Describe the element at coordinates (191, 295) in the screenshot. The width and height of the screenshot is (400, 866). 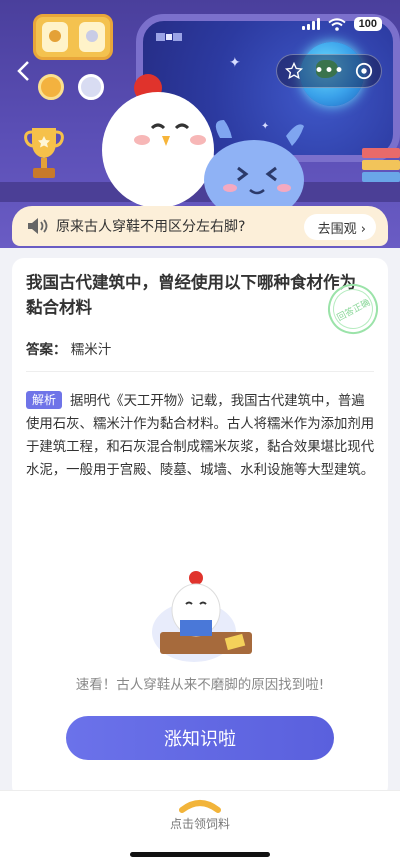
I see `question-text: 我国古代建筑中，曾经使用以下哪种食材作为黏合材料` at that location.